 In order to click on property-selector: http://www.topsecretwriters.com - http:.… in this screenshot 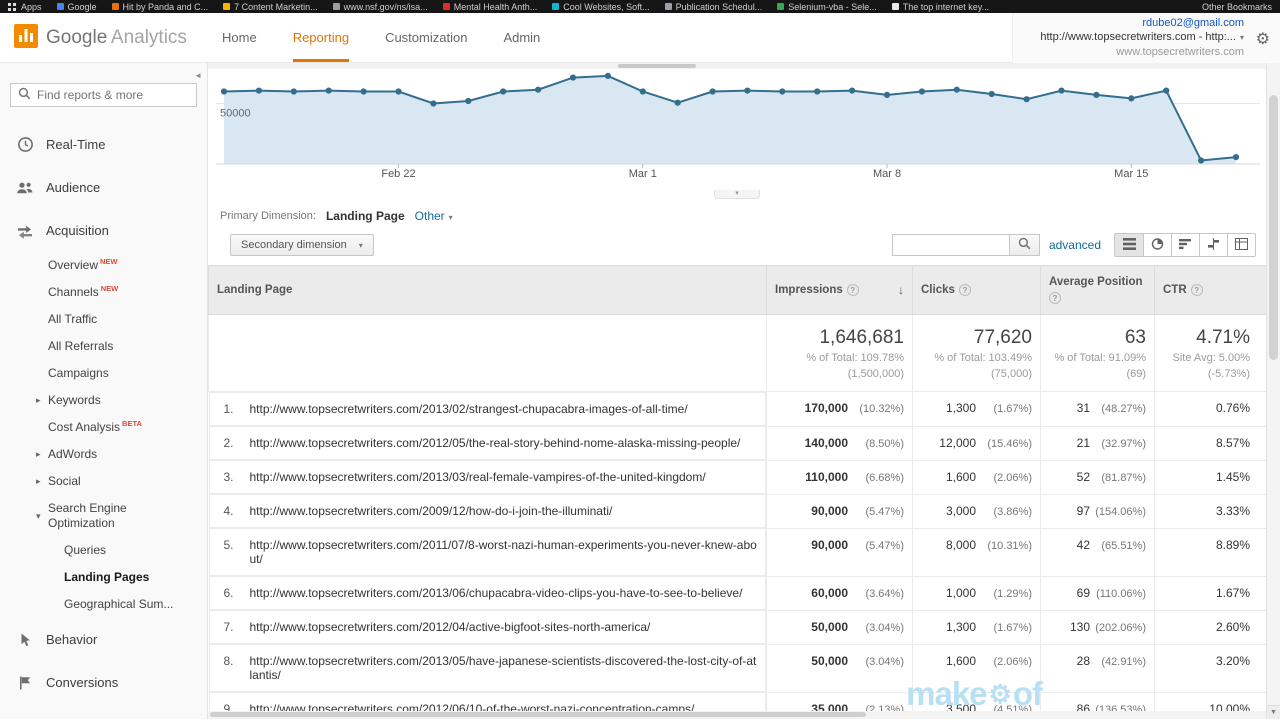, I will do `click(1142, 37)`.